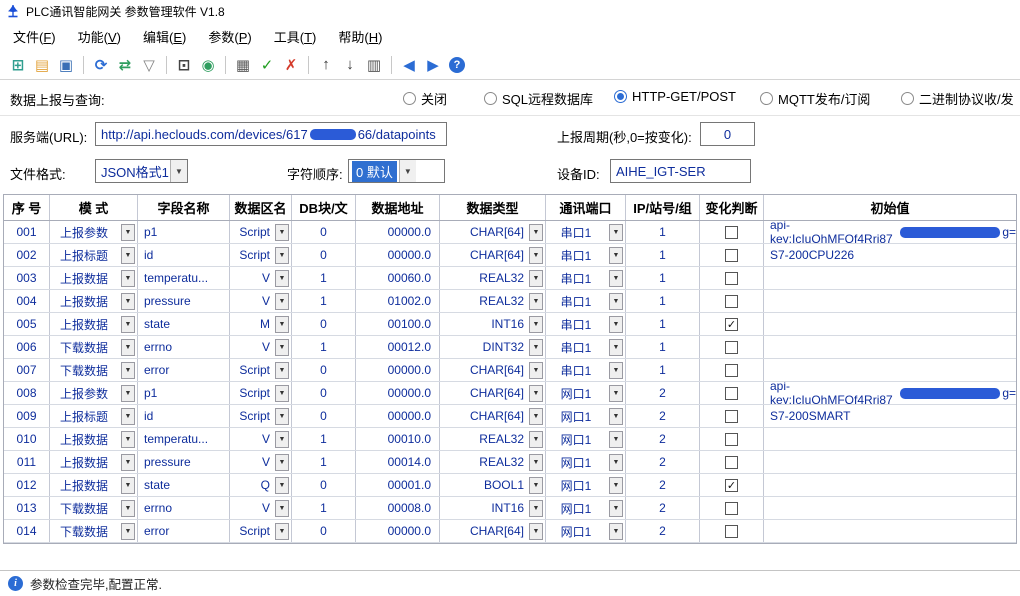 This screenshot has width=1020, height=596. What do you see at coordinates (398, 439) in the screenshot?
I see `data-address-cell: 00010.0` at bounding box center [398, 439].